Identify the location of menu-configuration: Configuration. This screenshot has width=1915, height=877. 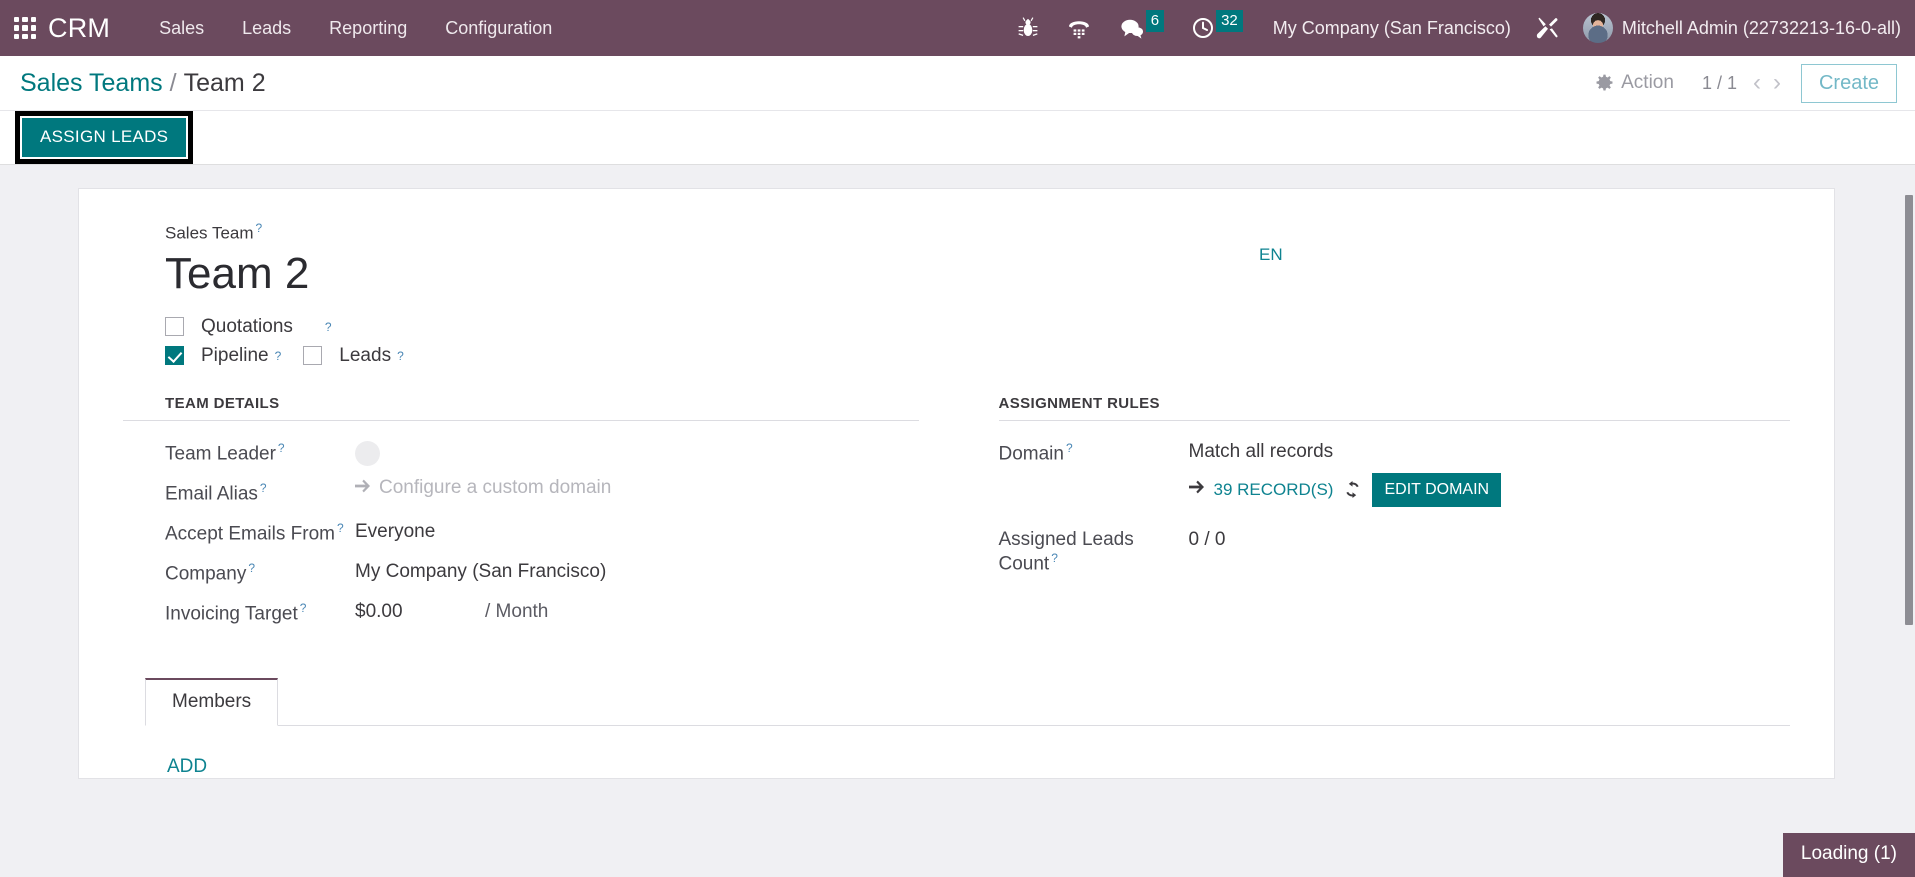
(498, 28).